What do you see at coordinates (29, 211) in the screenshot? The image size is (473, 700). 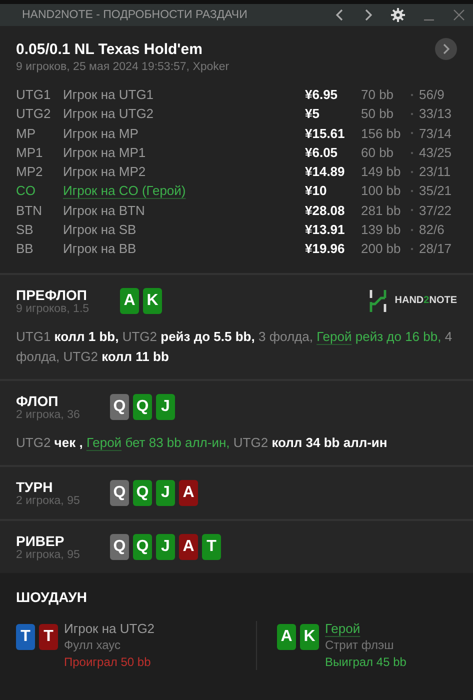 I see `player-position: BTN` at bounding box center [29, 211].